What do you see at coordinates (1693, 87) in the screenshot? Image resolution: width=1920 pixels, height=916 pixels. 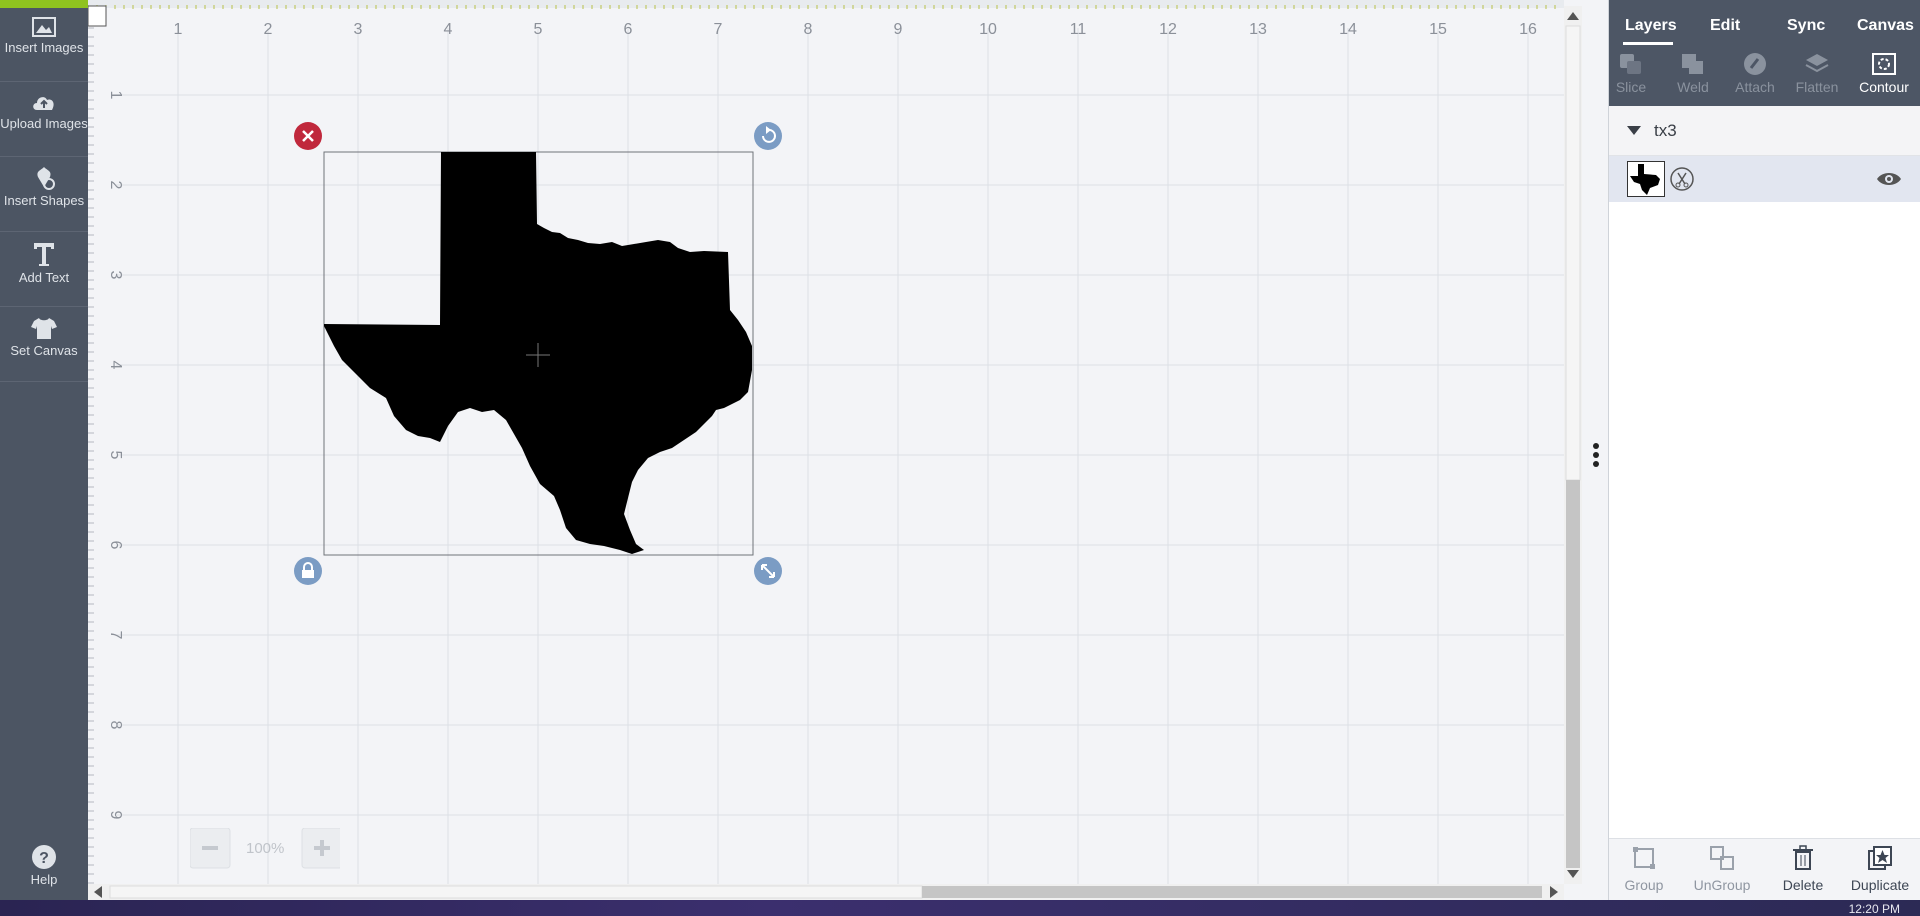 I see `weld-label: Weld` at bounding box center [1693, 87].